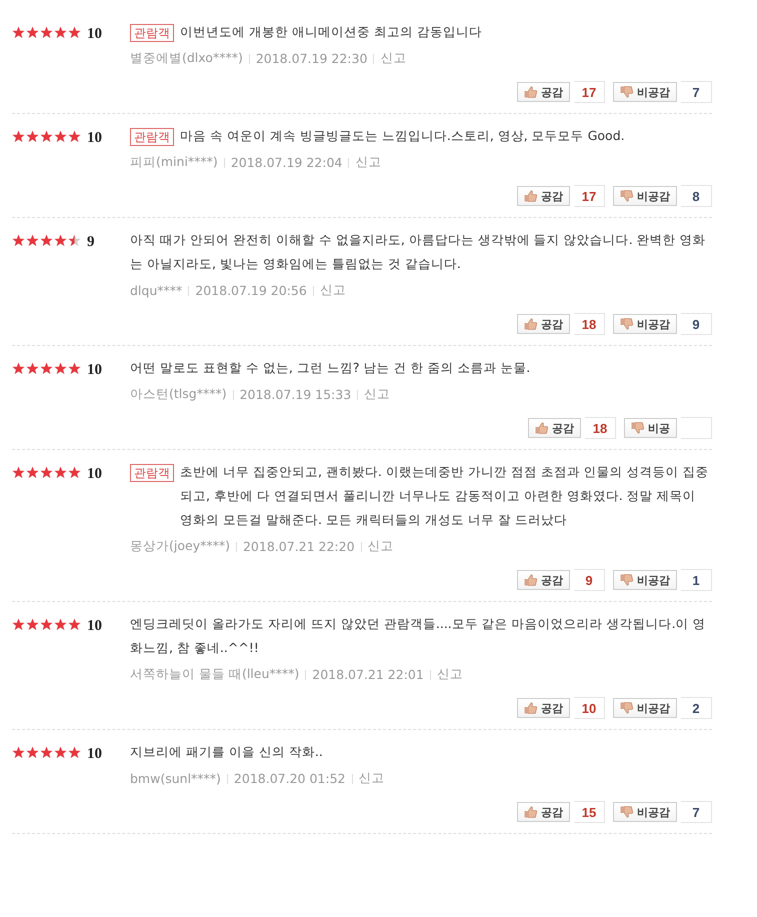 This screenshot has width=757, height=917. Describe the element at coordinates (227, 752) in the screenshot. I see `review-text: 지브리에 패기를 이을 신의 작화..` at that location.